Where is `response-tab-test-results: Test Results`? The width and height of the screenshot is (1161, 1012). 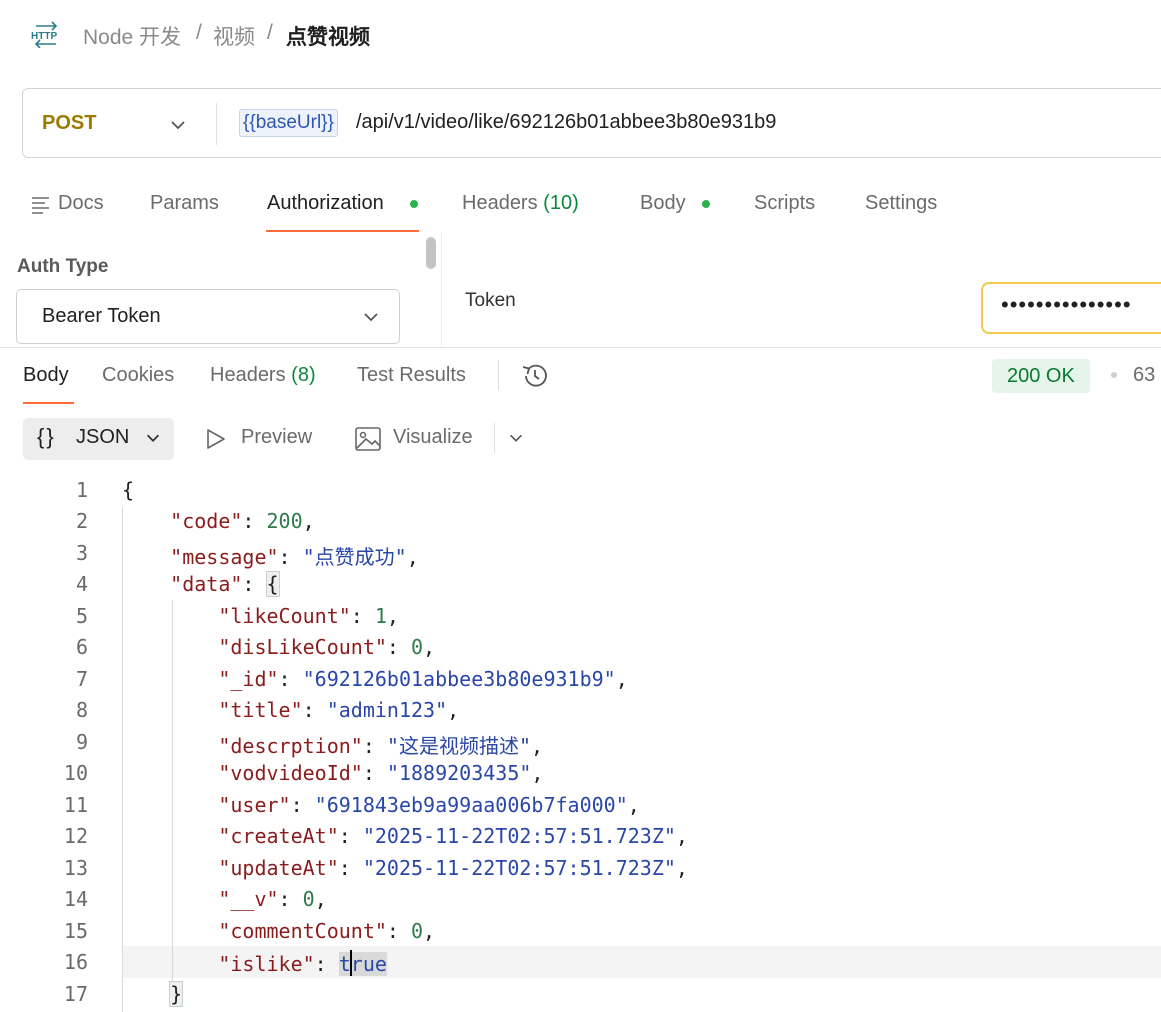
response-tab-test-results: Test Results is located at coordinates (411, 375).